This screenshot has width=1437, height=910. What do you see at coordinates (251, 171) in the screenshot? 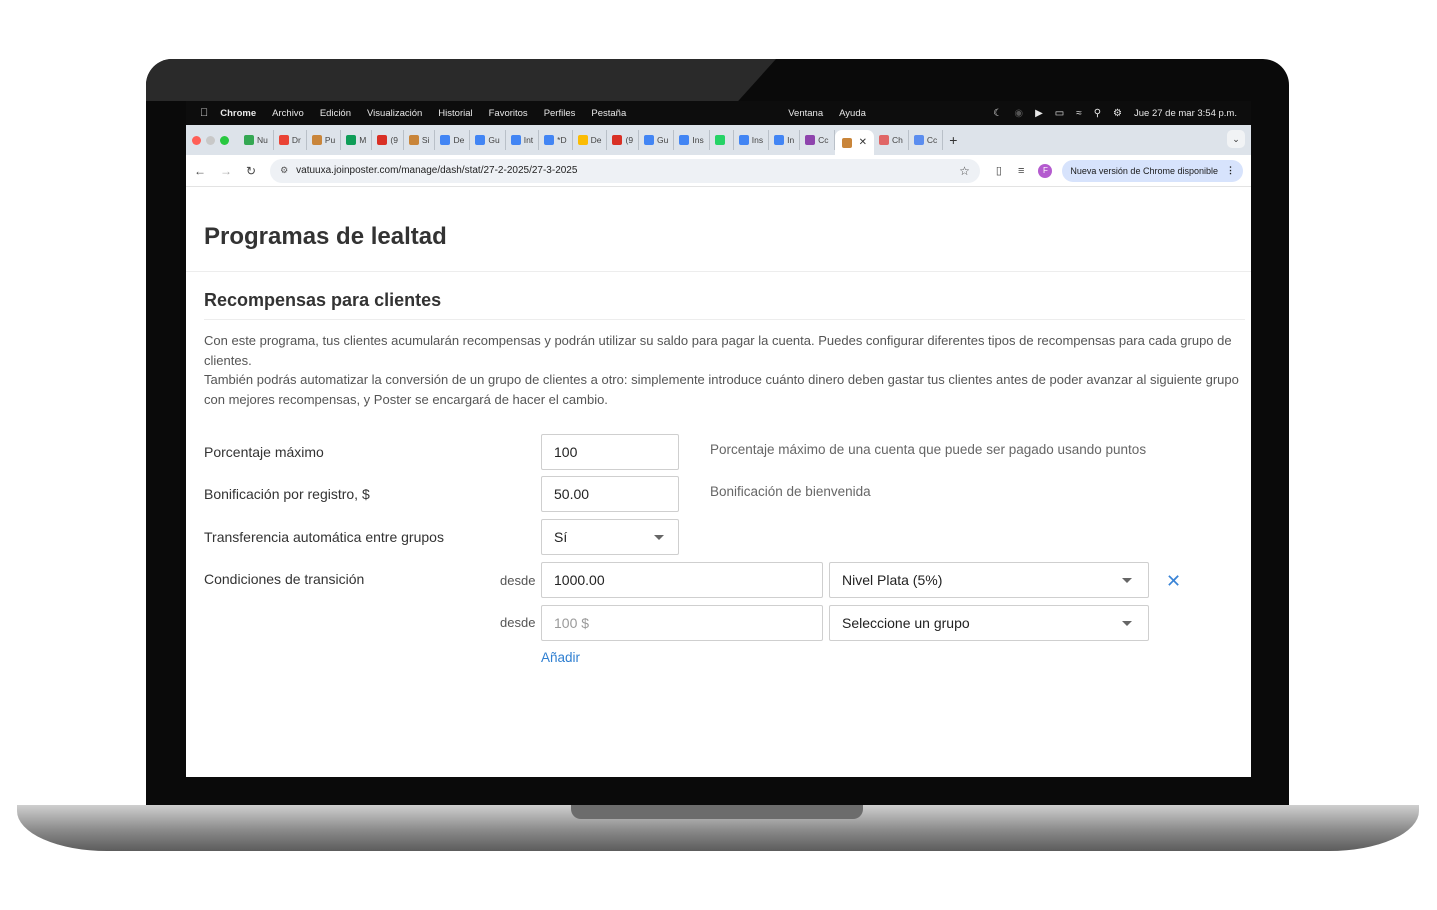
I see `reload-icon: ↻` at bounding box center [251, 171].